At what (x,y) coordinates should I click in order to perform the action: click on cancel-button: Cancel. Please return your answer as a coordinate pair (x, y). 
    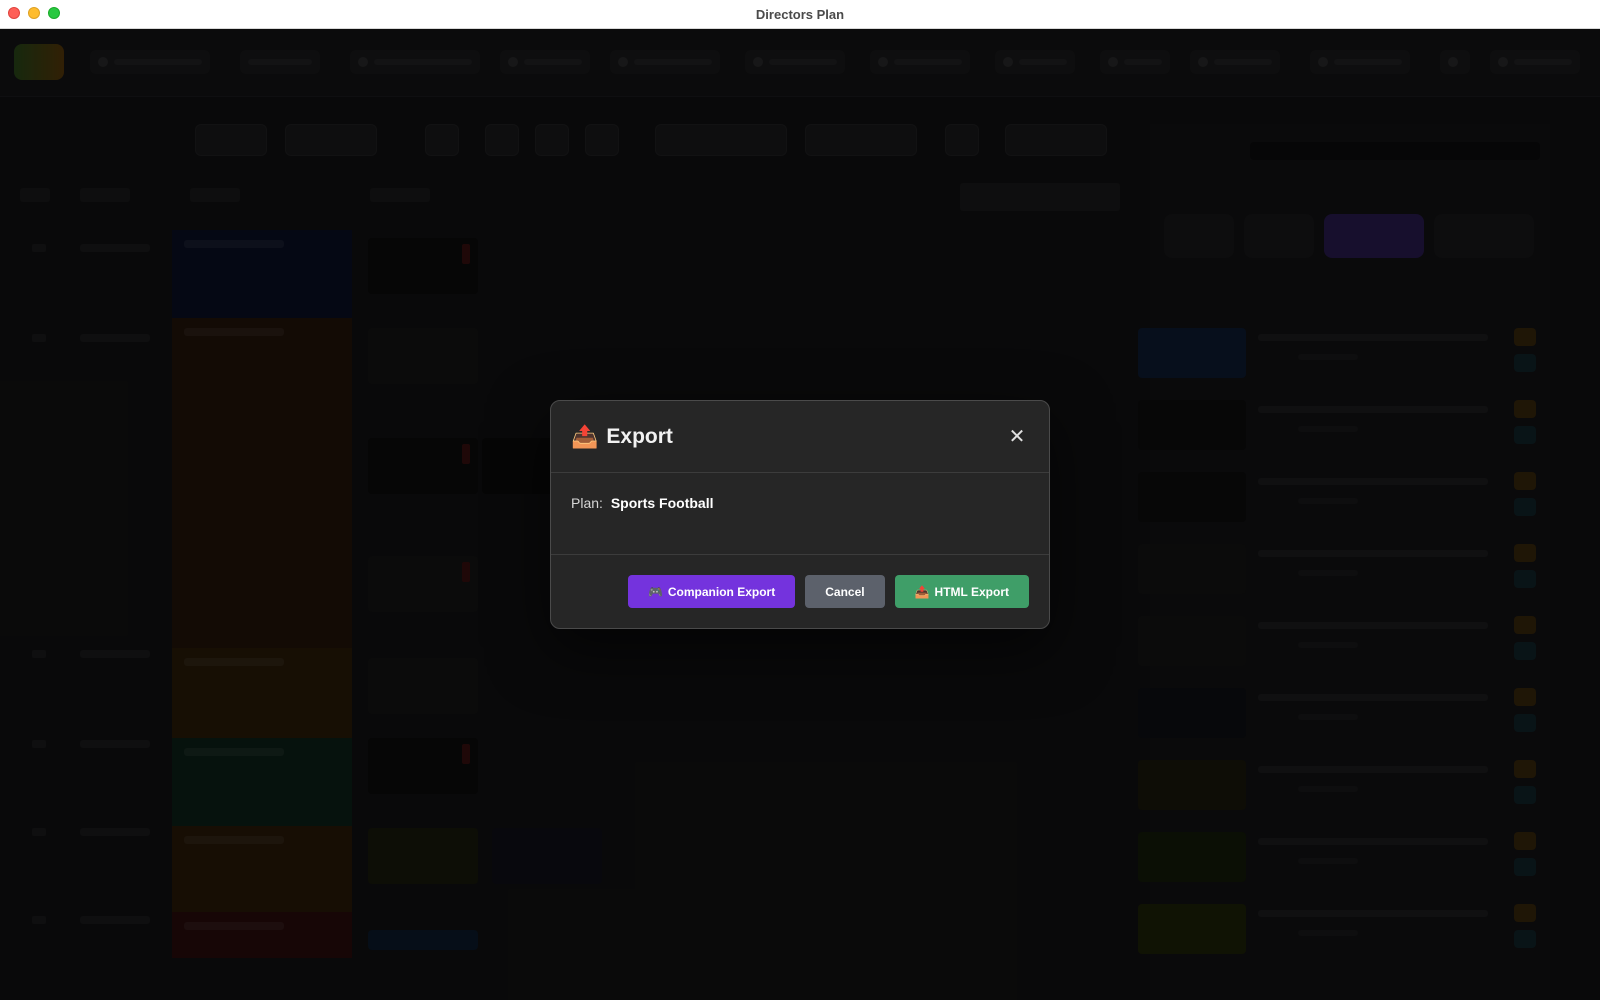
    Looking at the image, I should click on (845, 591).